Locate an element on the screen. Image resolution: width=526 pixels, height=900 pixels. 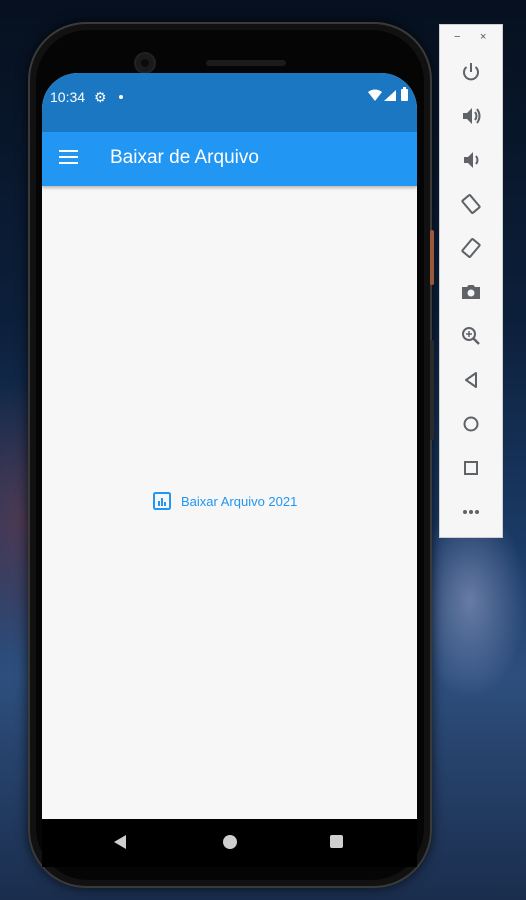
home-icon is located at coordinates (471, 424).